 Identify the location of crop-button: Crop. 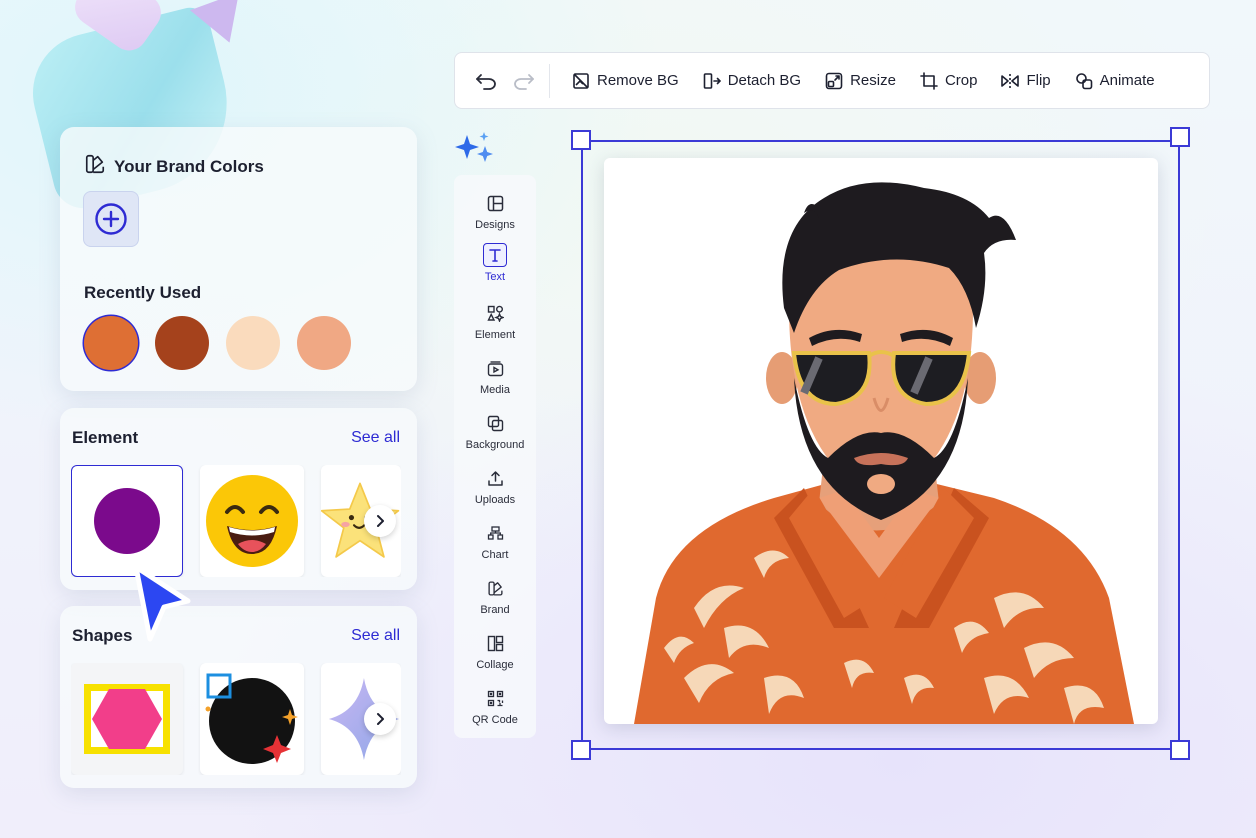
(949, 81).